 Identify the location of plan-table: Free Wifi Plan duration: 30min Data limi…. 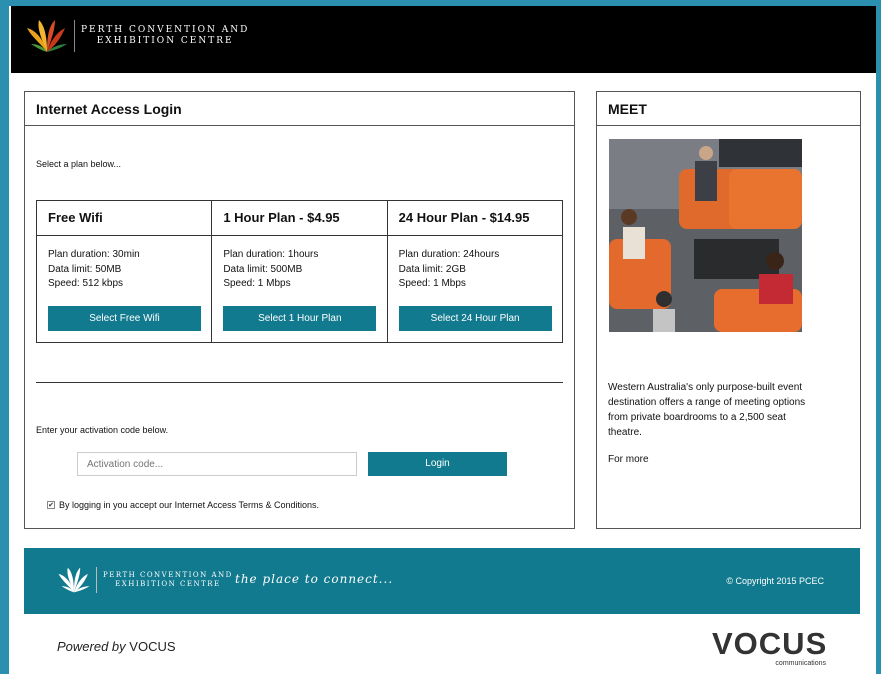
(299, 271).